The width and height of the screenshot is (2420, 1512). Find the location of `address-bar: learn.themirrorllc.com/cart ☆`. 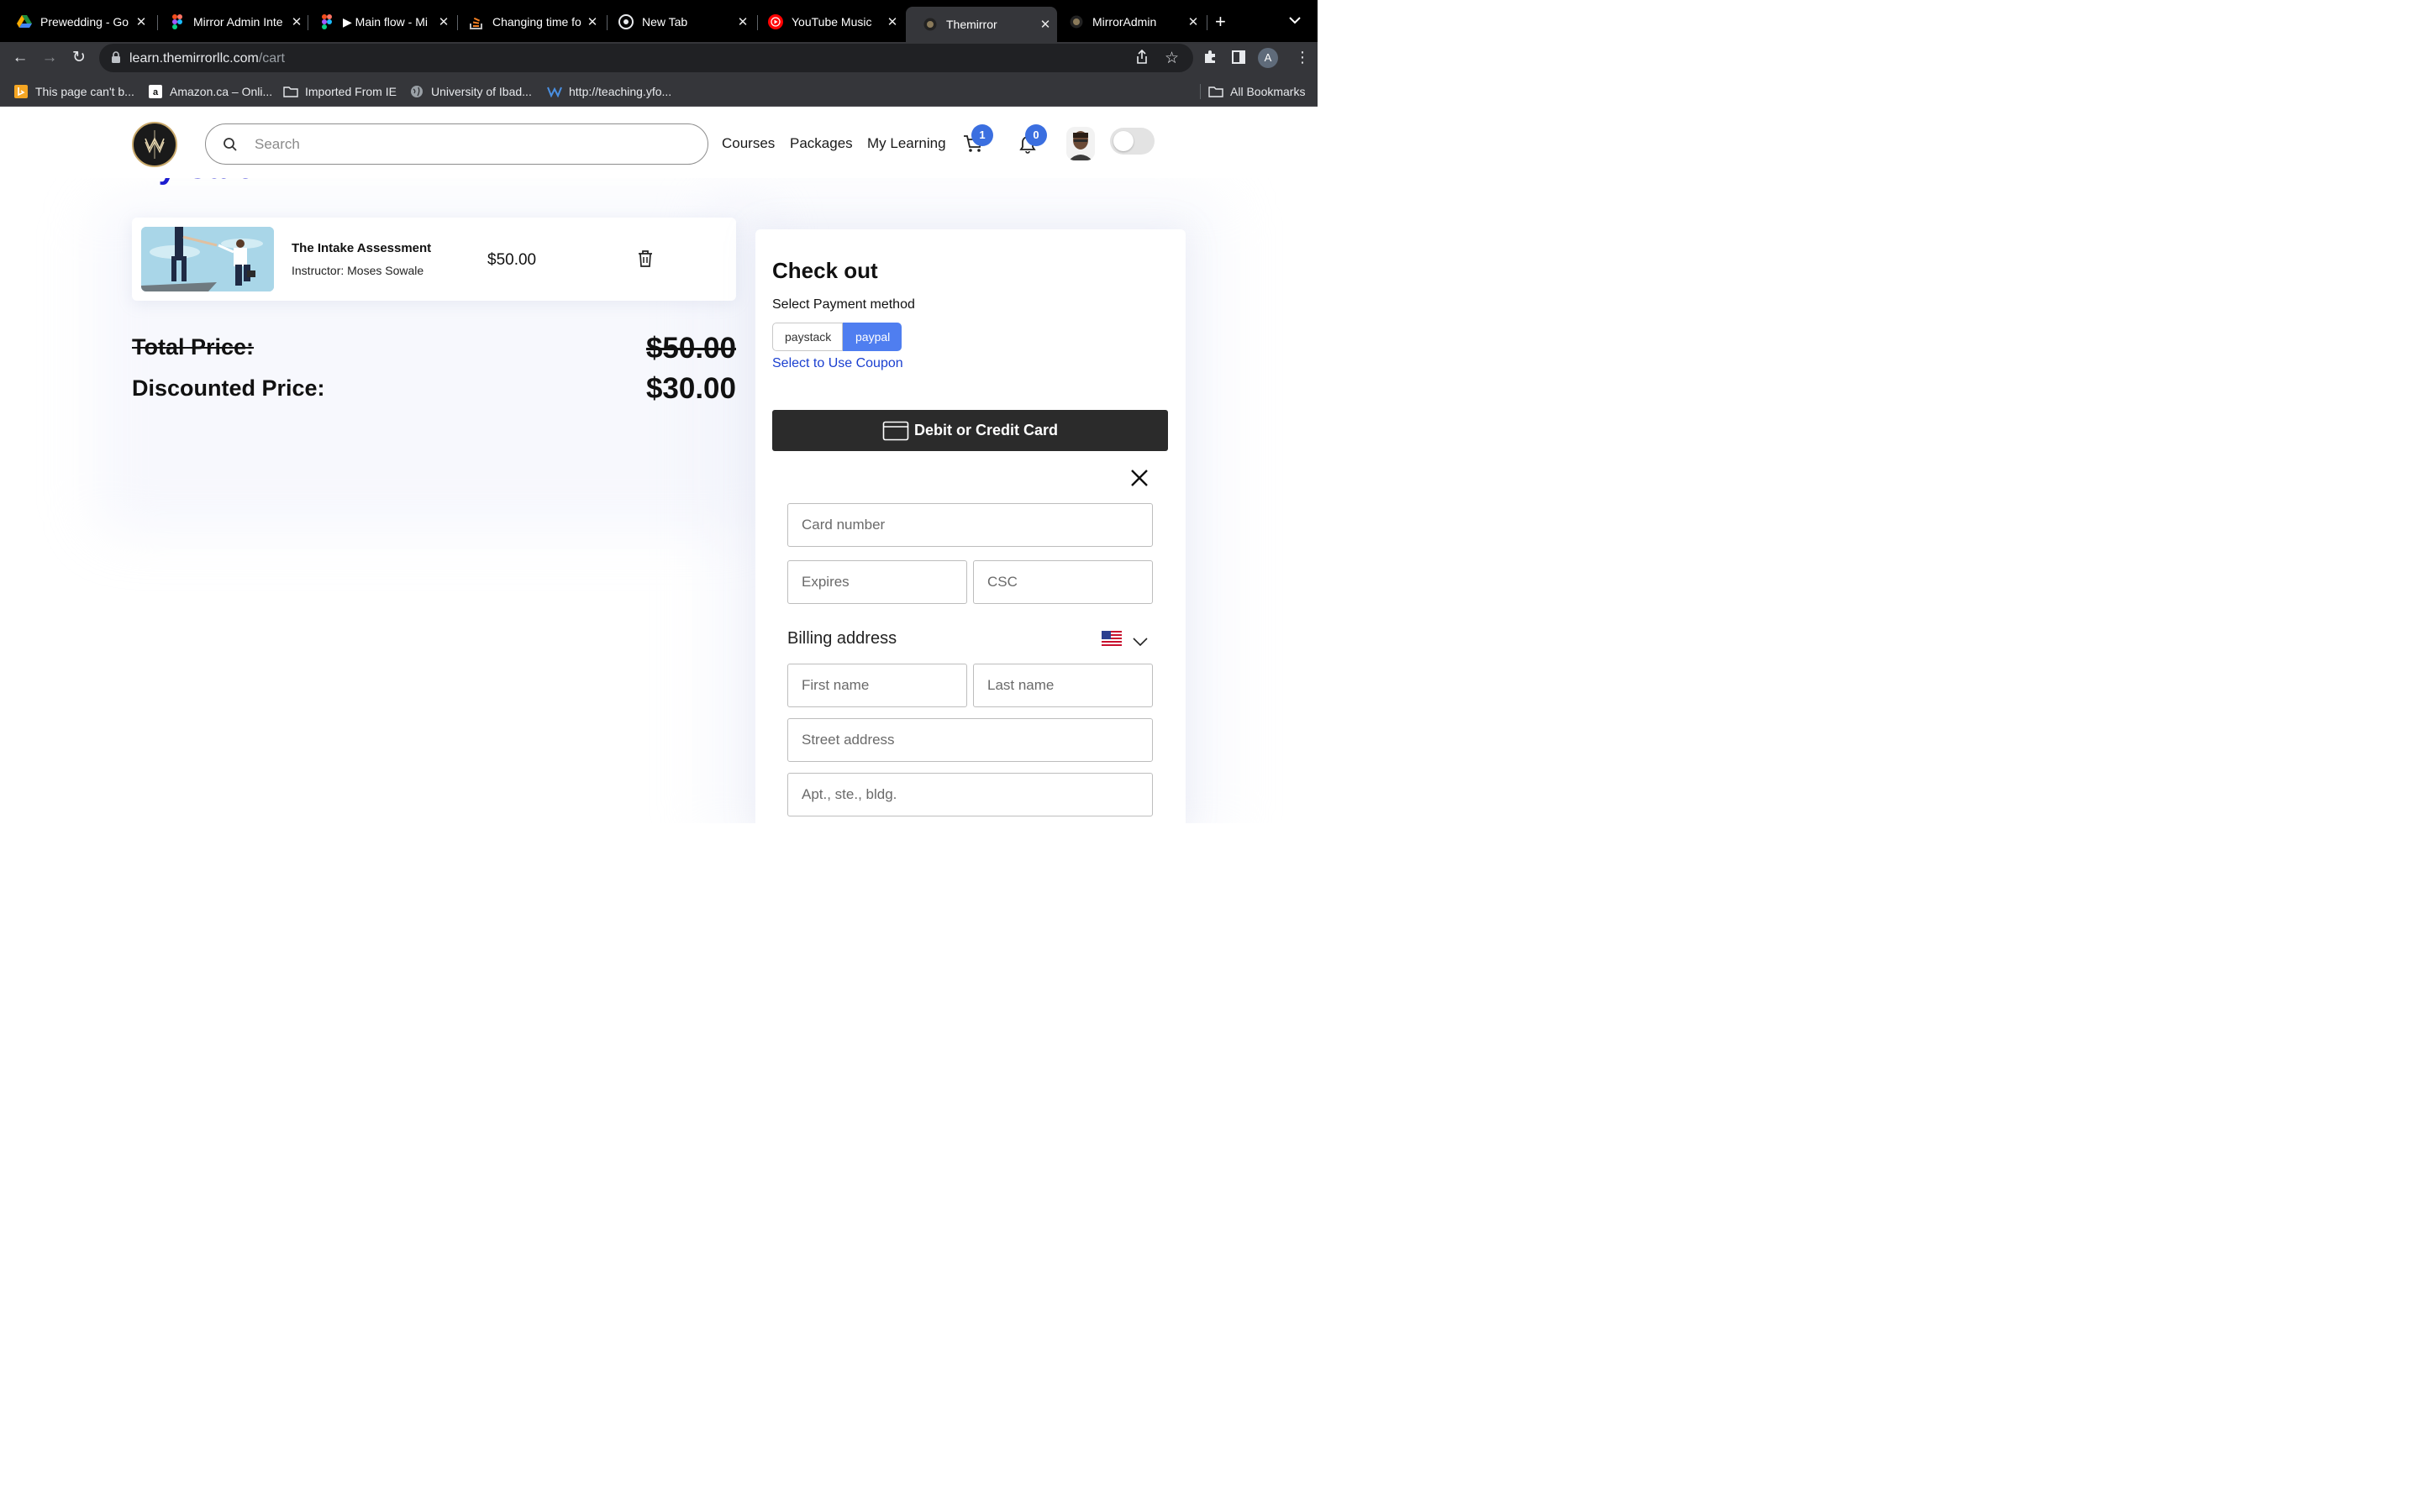

address-bar: learn.themirrorllc.com/cart ☆ is located at coordinates (646, 58).